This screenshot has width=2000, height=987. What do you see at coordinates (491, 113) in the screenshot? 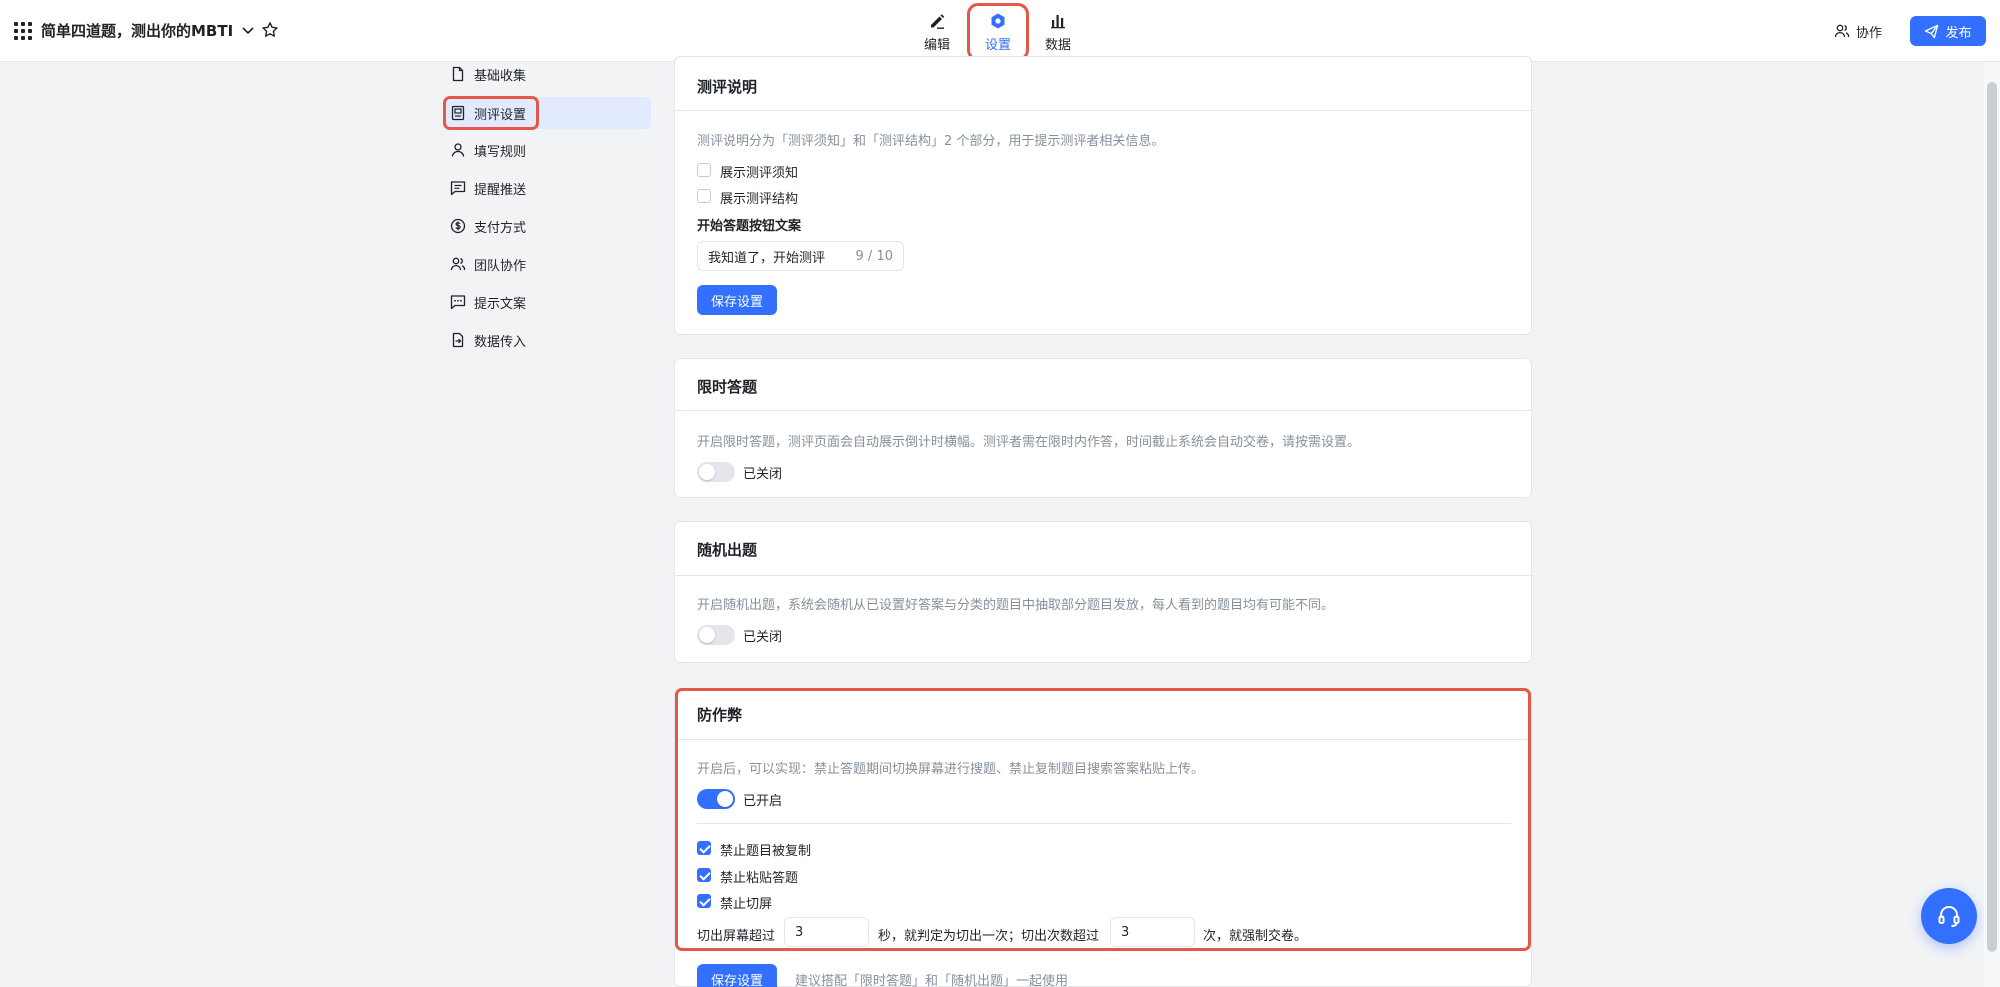
I see `sidebar-active-highlight` at bounding box center [491, 113].